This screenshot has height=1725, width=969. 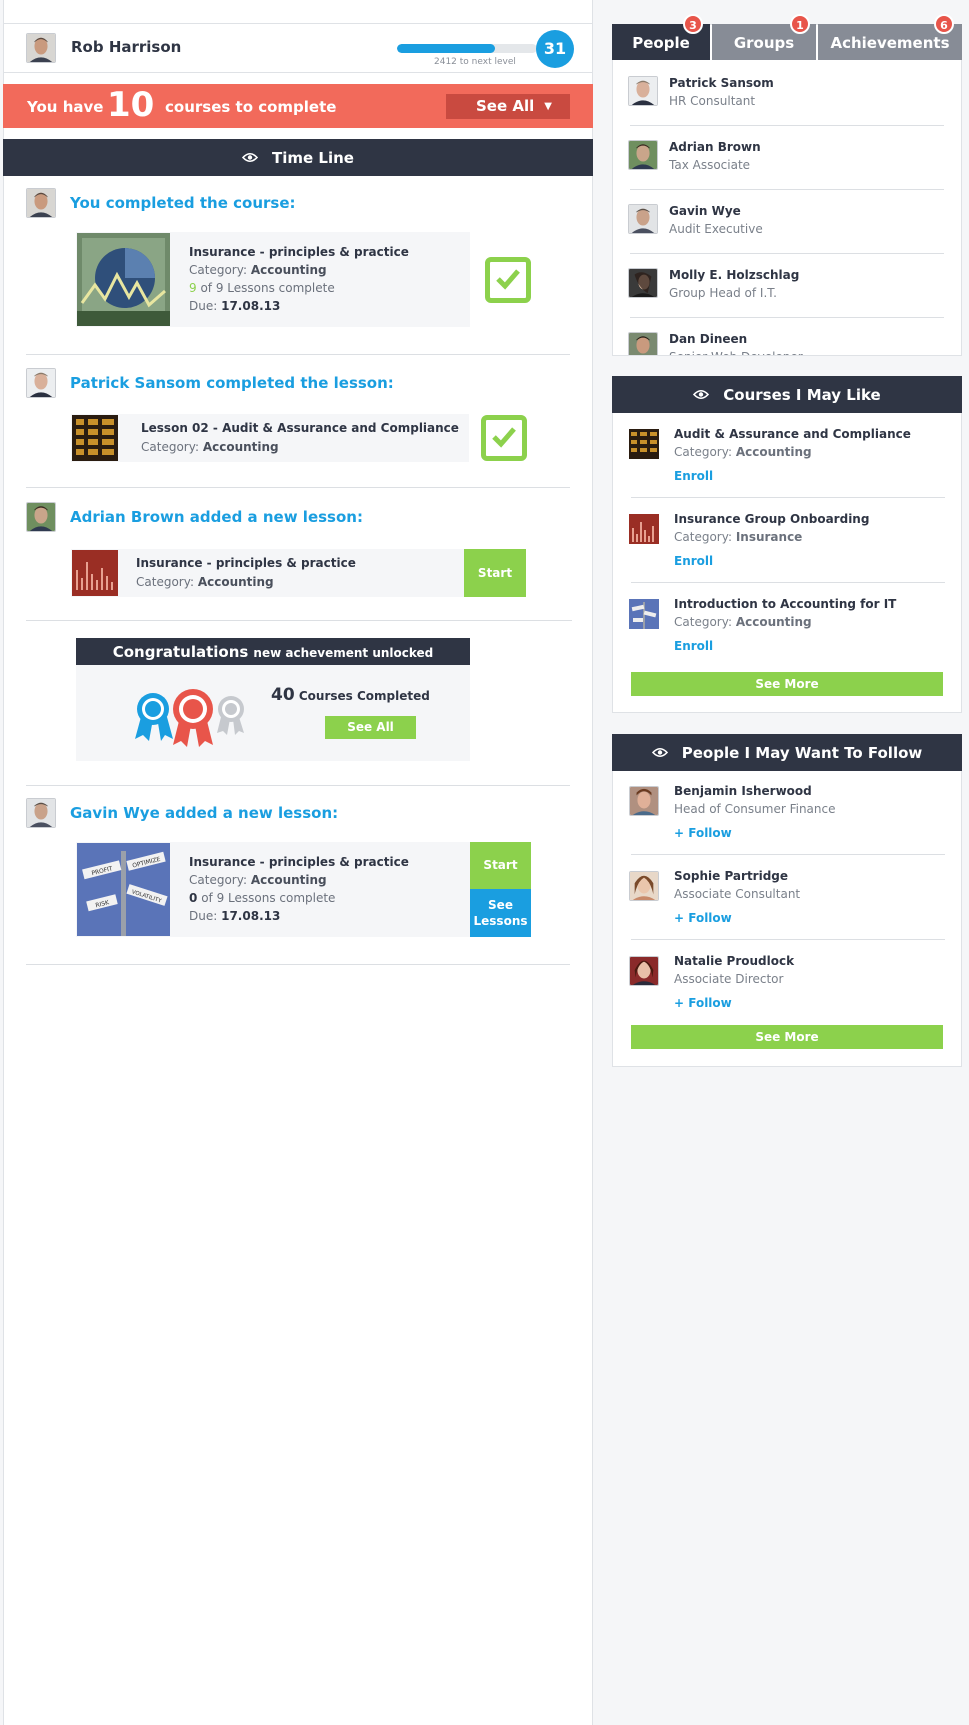 I want to click on ribbon-icon, so click(x=189, y=718).